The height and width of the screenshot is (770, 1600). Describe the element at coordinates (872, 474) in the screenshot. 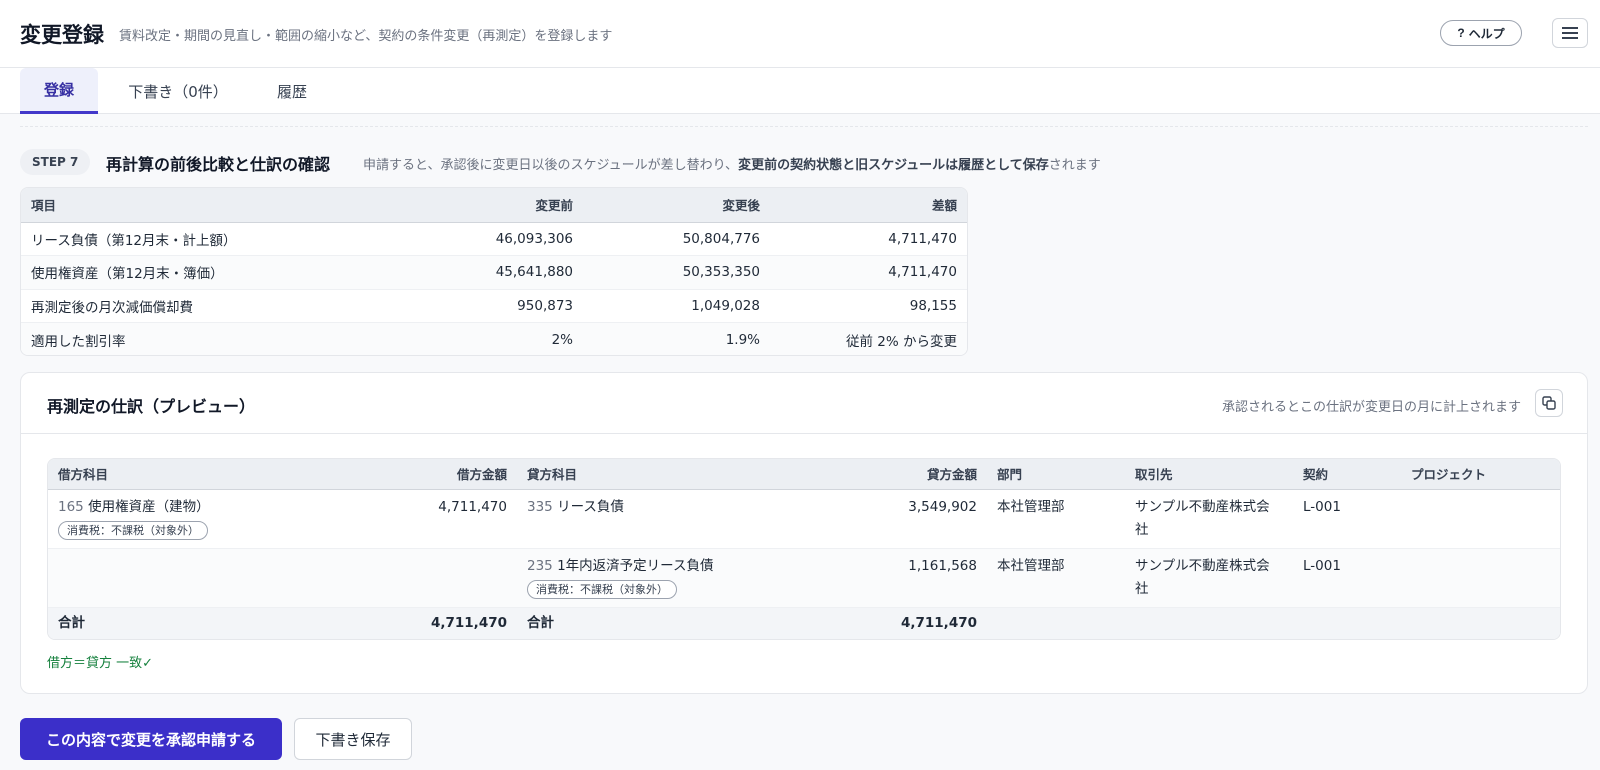

I see `col-header-credit-amount: 貸方金額` at that location.